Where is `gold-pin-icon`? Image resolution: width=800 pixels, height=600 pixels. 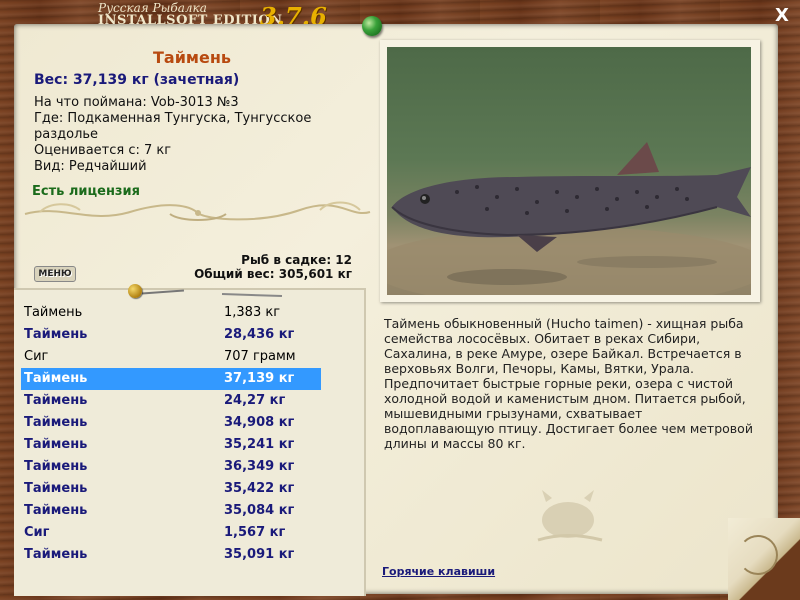 gold-pin-icon is located at coordinates (135, 291).